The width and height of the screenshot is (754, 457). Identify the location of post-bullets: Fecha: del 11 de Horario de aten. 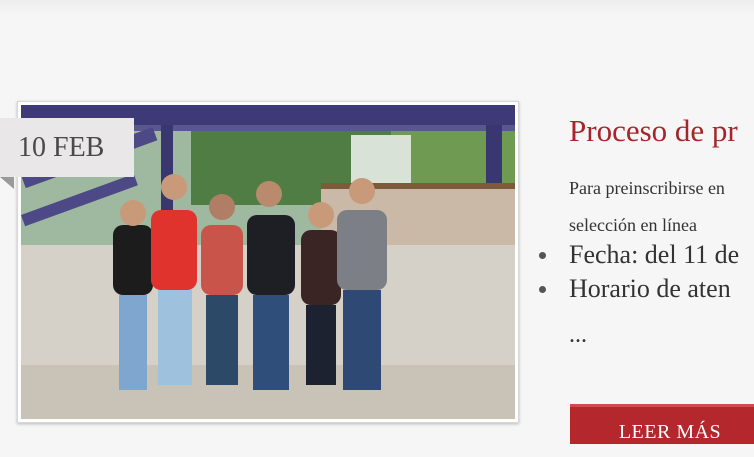
(639, 272).